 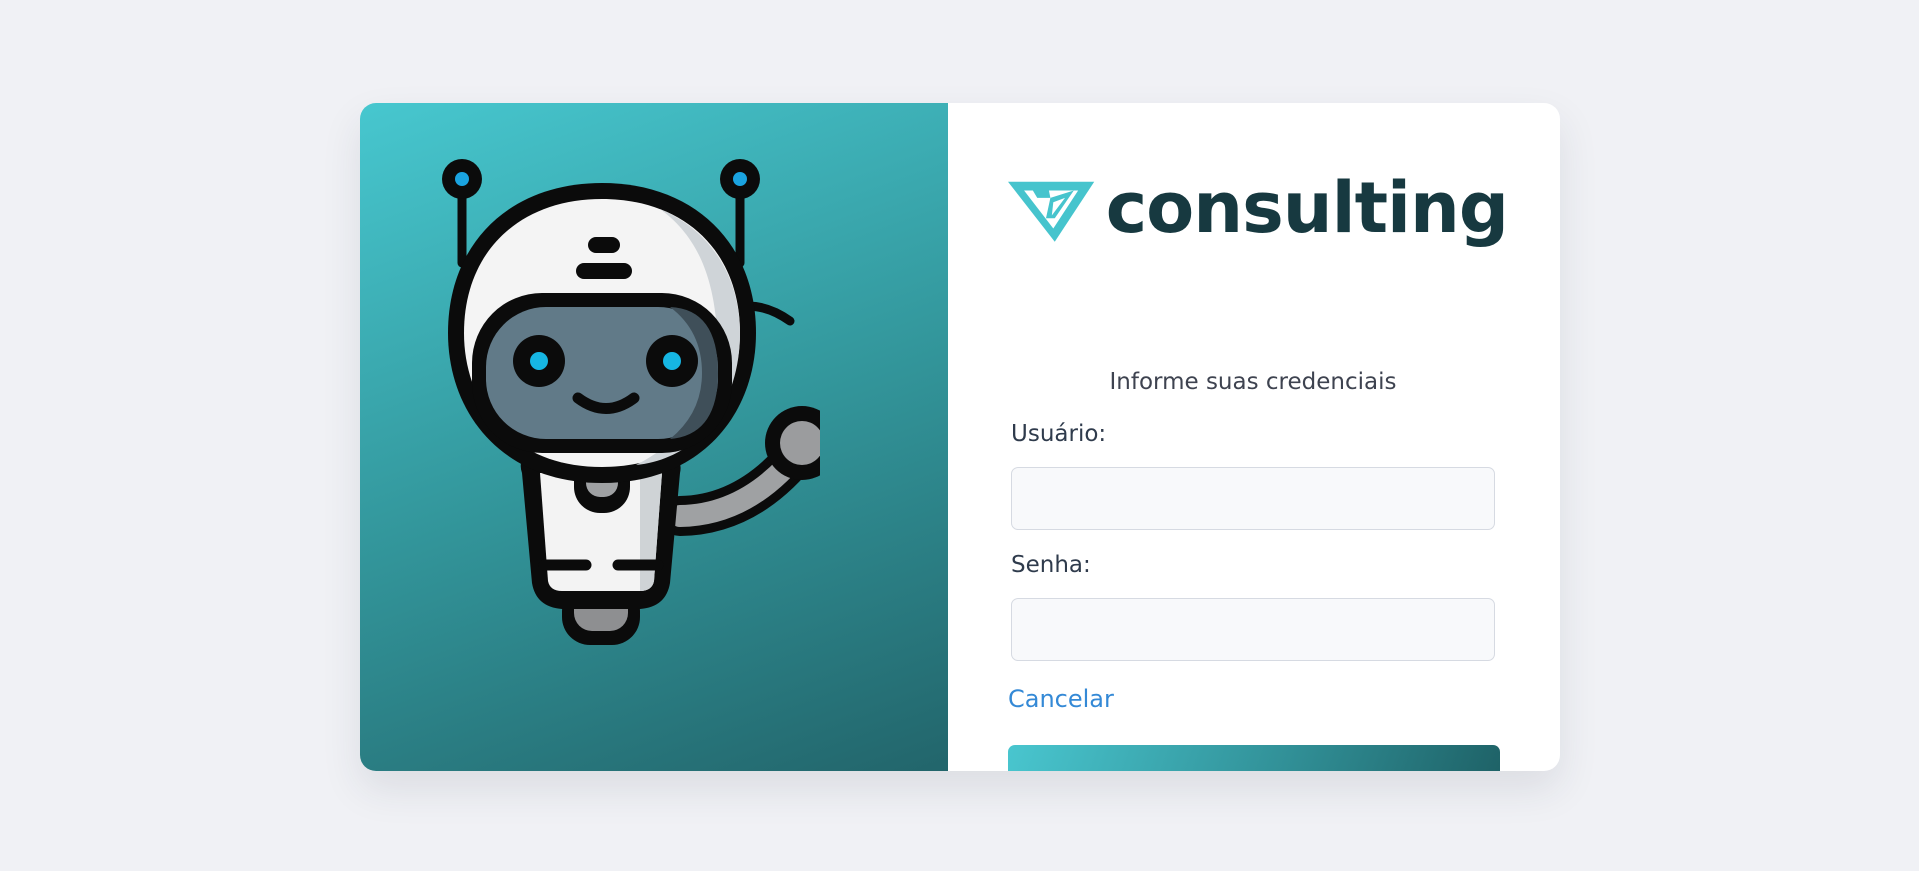 I want to click on brand-logo: consulting, so click(x=1258, y=211).